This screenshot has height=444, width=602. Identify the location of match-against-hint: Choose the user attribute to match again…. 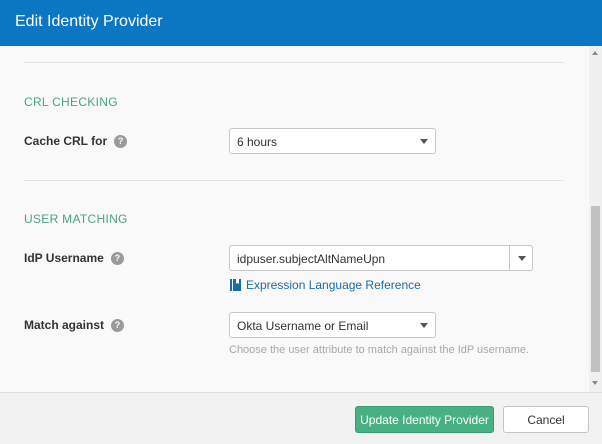
(379, 350).